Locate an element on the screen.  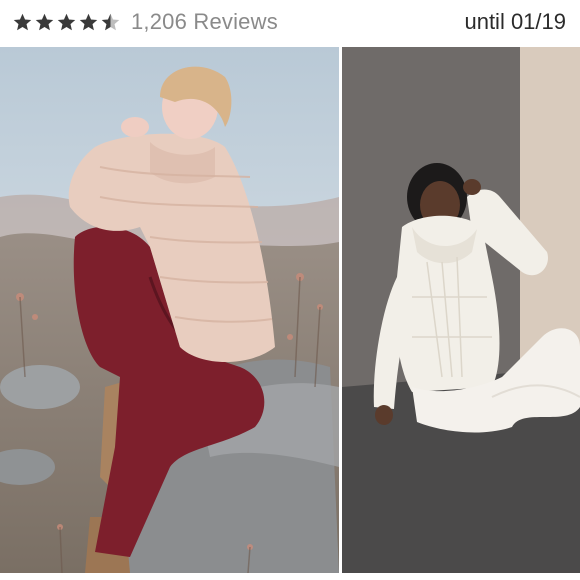
reviews-link: 1,206 Reviews is located at coordinates (204, 22).